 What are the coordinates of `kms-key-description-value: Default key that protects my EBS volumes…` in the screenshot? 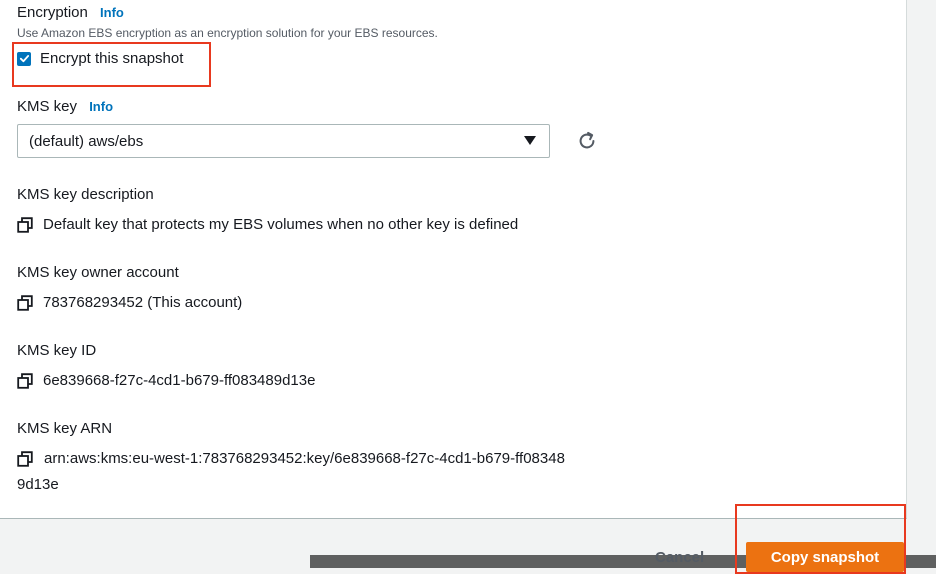 It's located at (281, 224).